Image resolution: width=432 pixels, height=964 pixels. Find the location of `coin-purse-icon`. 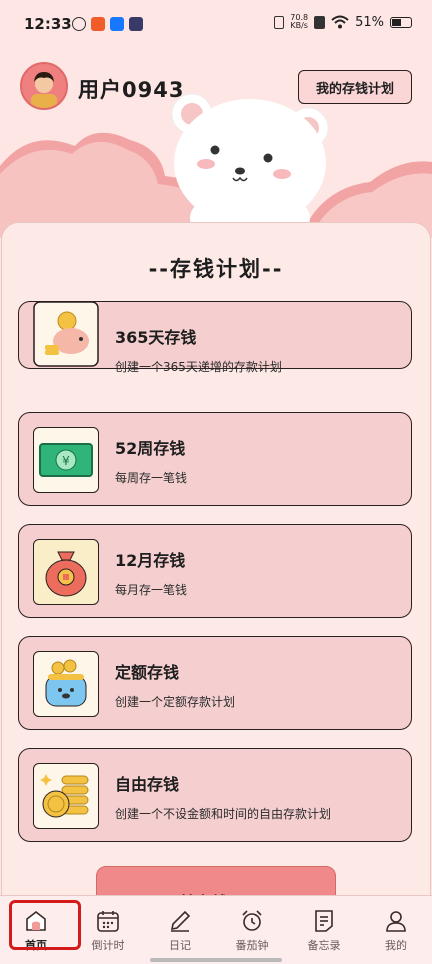

coin-purse-icon is located at coordinates (66, 684).